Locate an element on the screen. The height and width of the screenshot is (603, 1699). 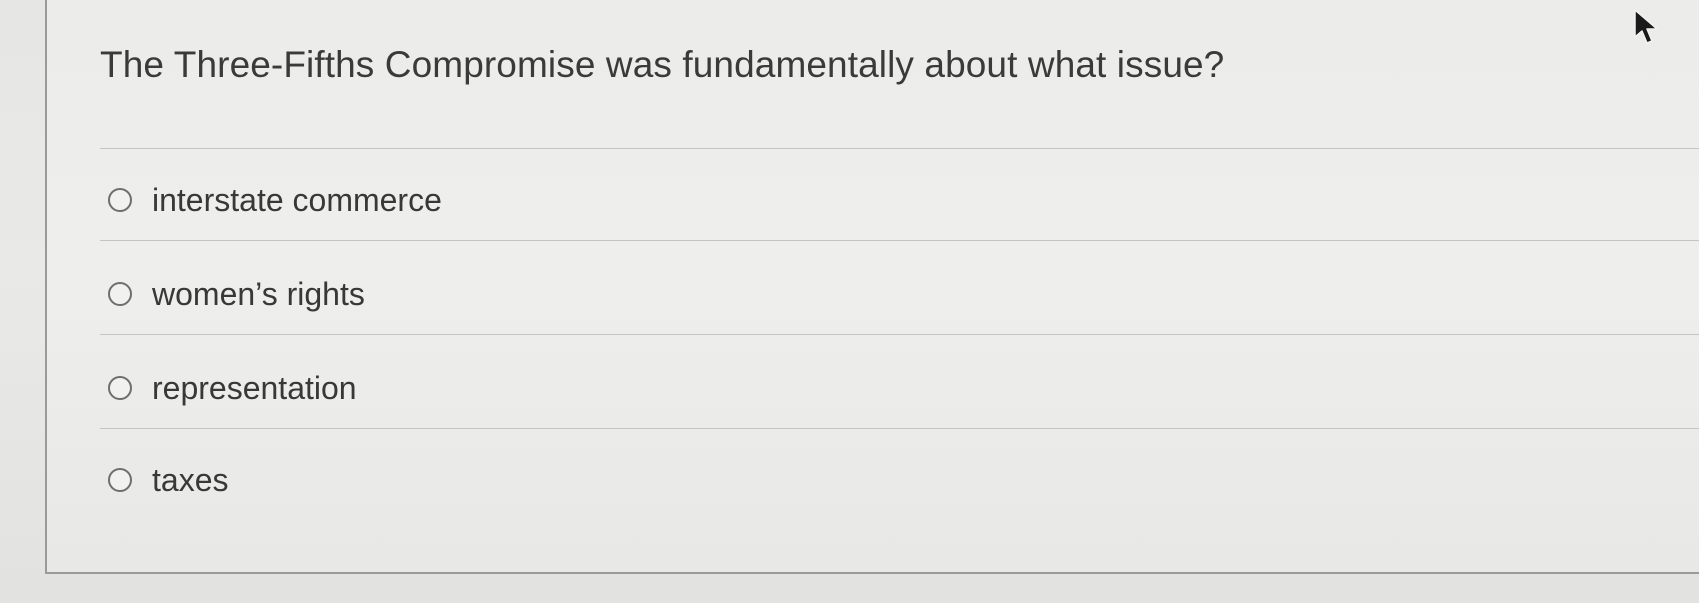
answer-option-interstate-commerce: interstate commerce is located at coordinates (275, 200).